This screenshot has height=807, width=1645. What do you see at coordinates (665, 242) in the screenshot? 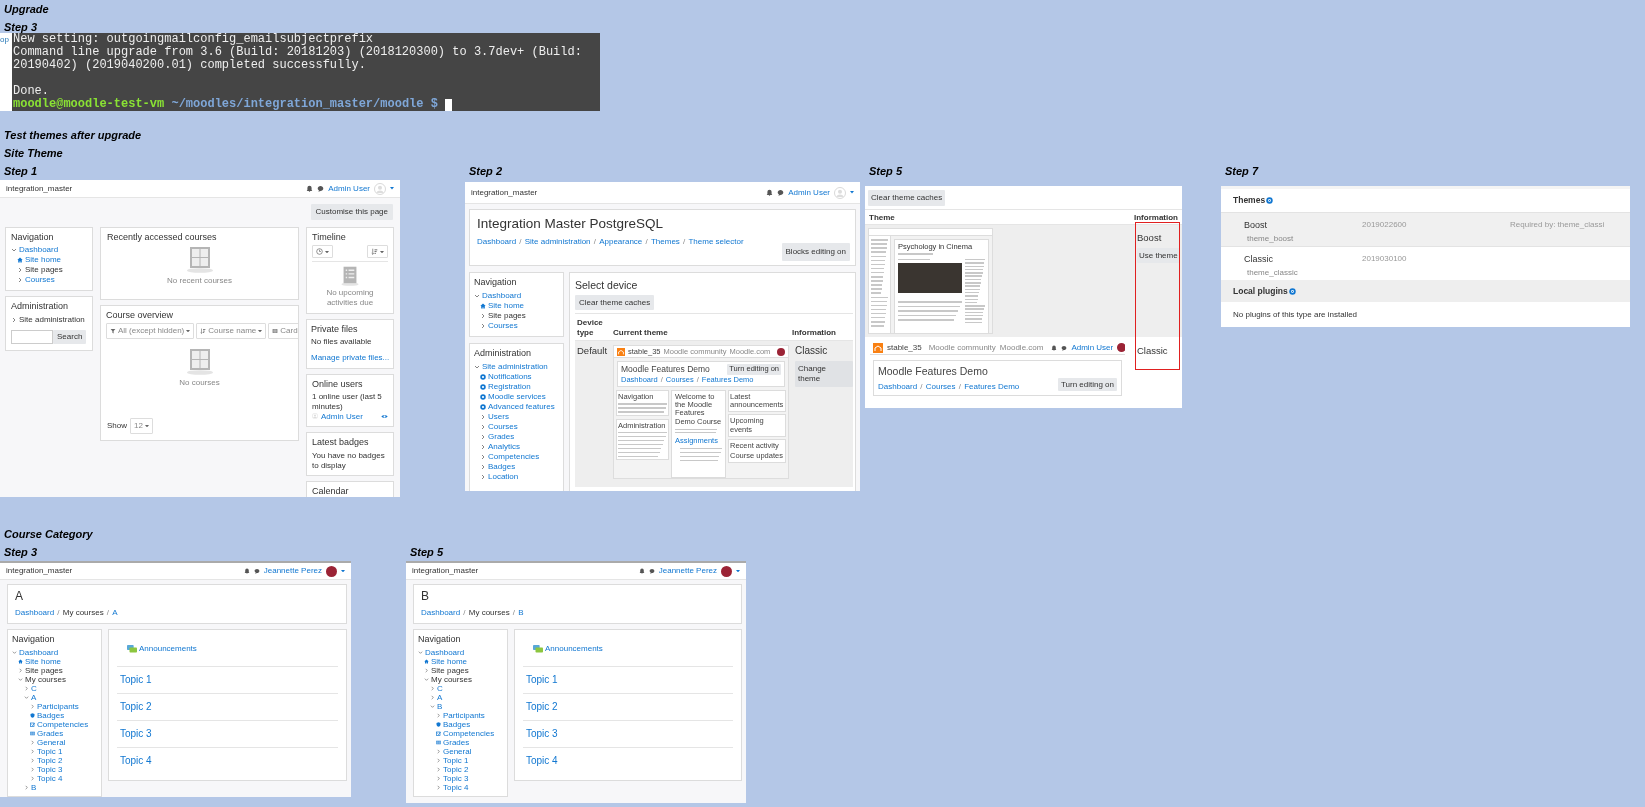
I see `breadcrumb-link: Themes` at bounding box center [665, 242].